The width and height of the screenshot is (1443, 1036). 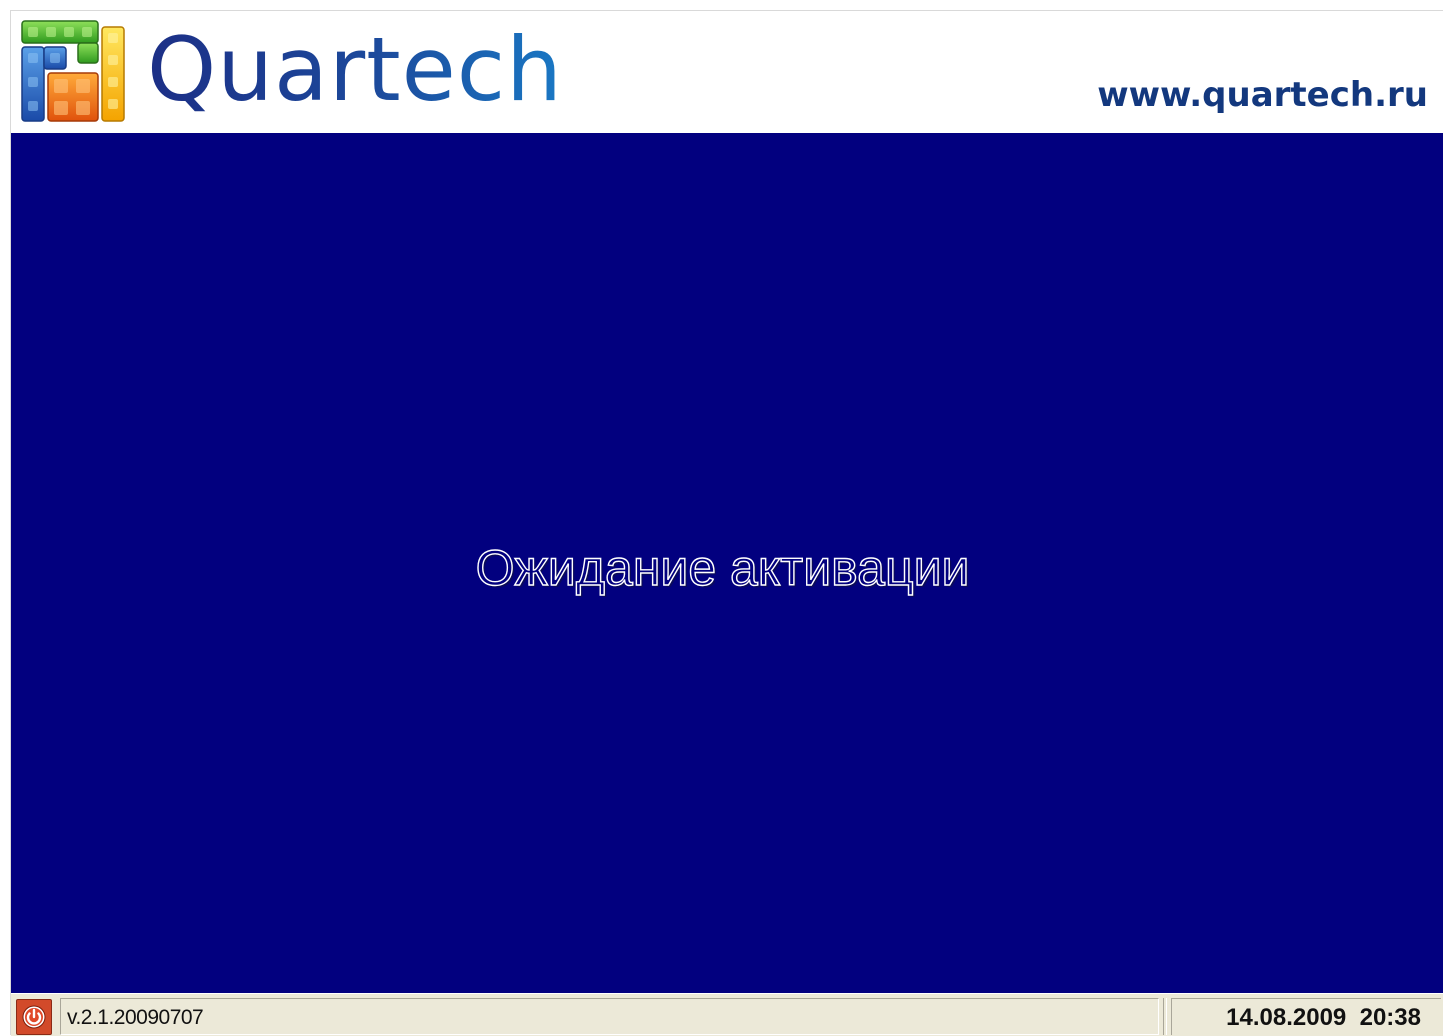 What do you see at coordinates (1165, 1016) in the screenshot?
I see `statusbar-separator` at bounding box center [1165, 1016].